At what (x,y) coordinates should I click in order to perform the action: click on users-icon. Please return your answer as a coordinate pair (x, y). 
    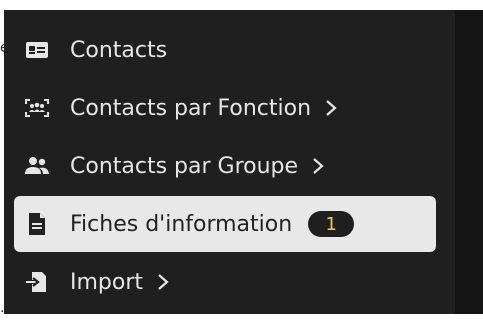
    Looking at the image, I should click on (37, 166).